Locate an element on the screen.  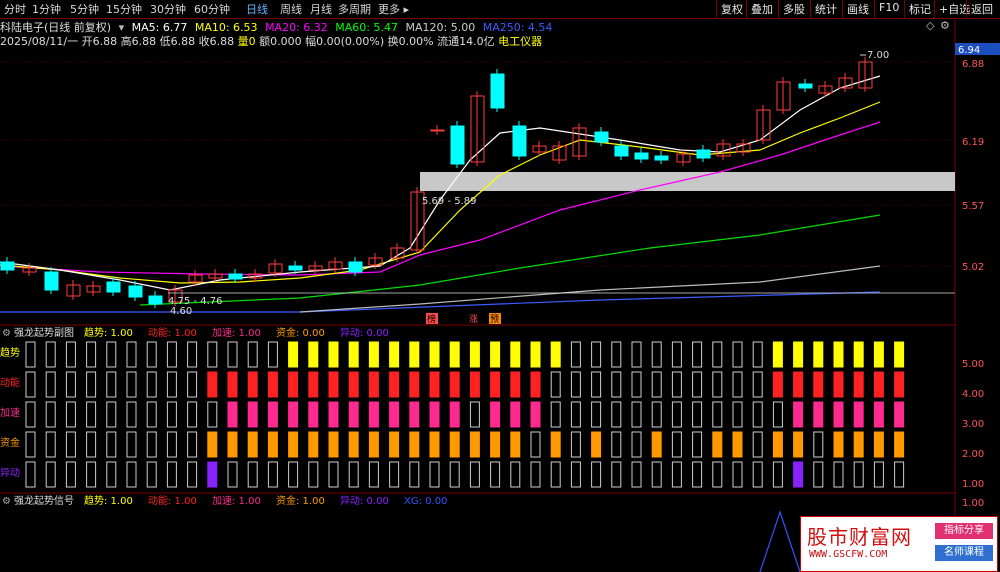
sub1-axis-3: 2.00 is located at coordinates (973, 454).